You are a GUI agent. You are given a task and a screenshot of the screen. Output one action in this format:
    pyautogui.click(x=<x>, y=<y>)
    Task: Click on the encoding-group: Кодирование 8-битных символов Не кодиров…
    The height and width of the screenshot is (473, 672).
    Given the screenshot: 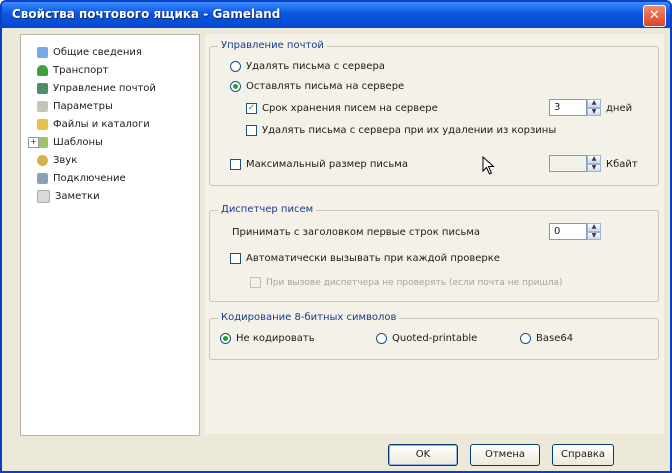 What is the action you would take?
    pyautogui.click(x=434, y=336)
    